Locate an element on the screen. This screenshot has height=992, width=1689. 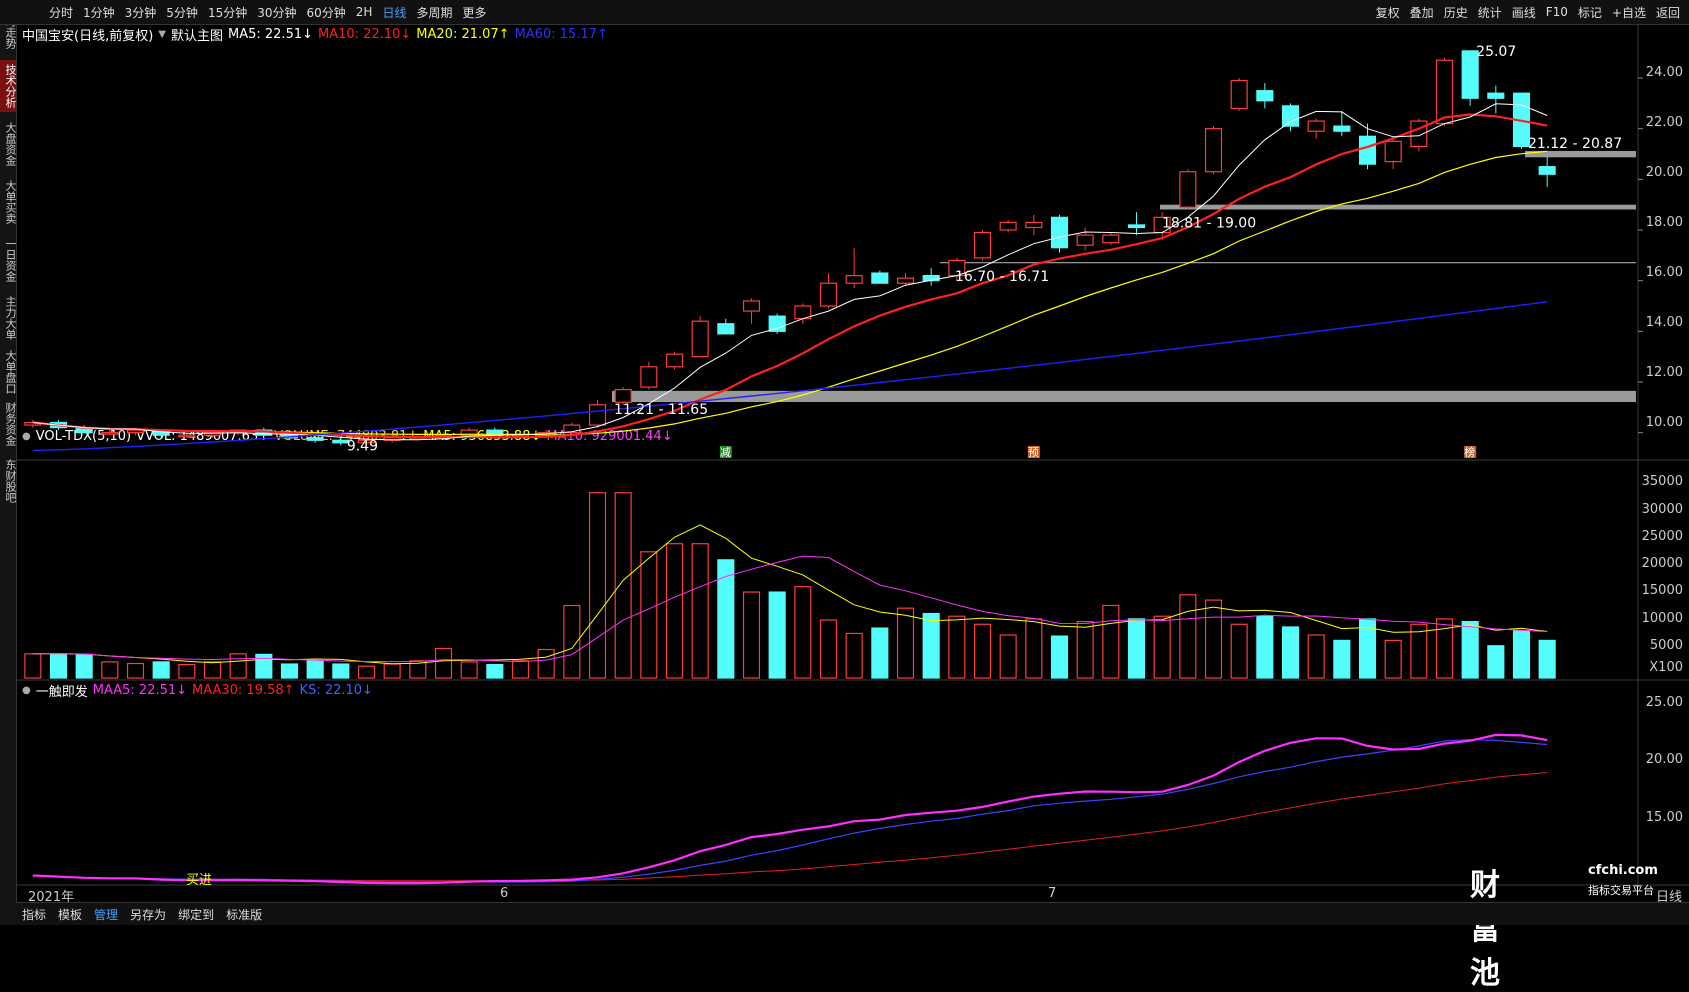
event-marker-label: 预 is located at coordinates (1033, 452).